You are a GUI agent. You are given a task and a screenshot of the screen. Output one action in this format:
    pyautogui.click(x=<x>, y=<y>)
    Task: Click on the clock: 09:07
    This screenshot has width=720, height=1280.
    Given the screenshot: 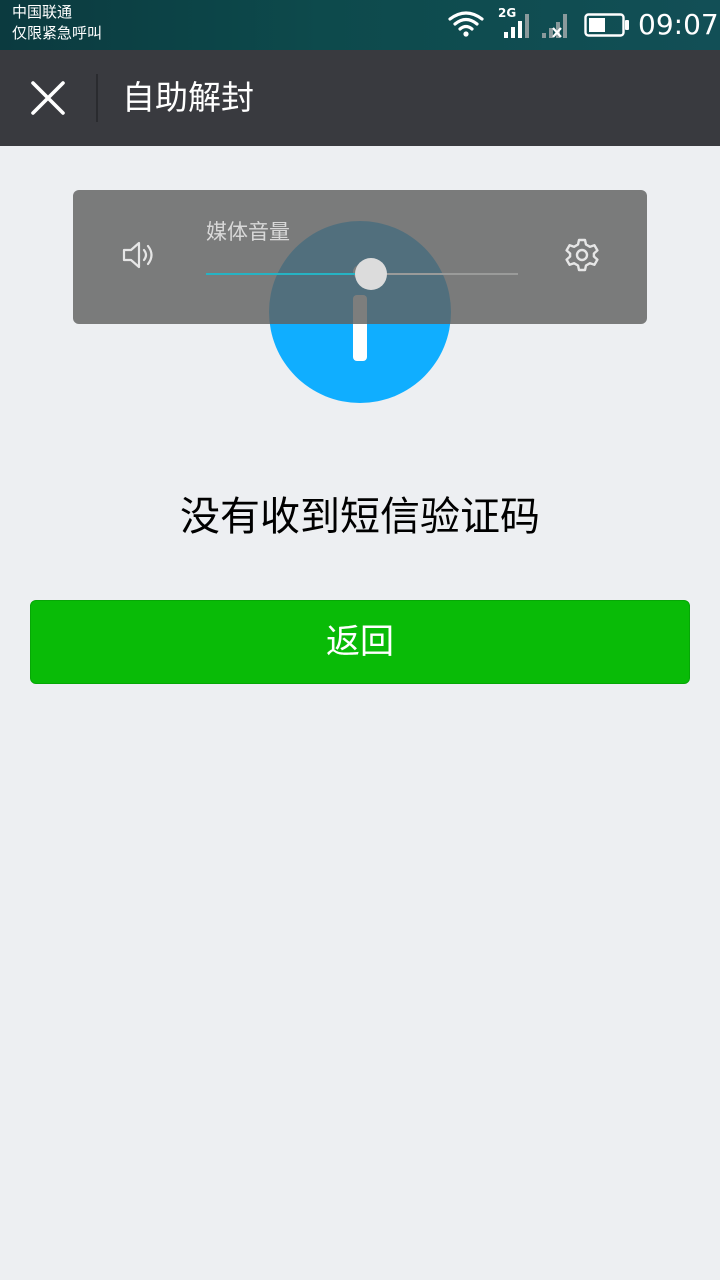 What is the action you would take?
    pyautogui.click(x=678, y=24)
    